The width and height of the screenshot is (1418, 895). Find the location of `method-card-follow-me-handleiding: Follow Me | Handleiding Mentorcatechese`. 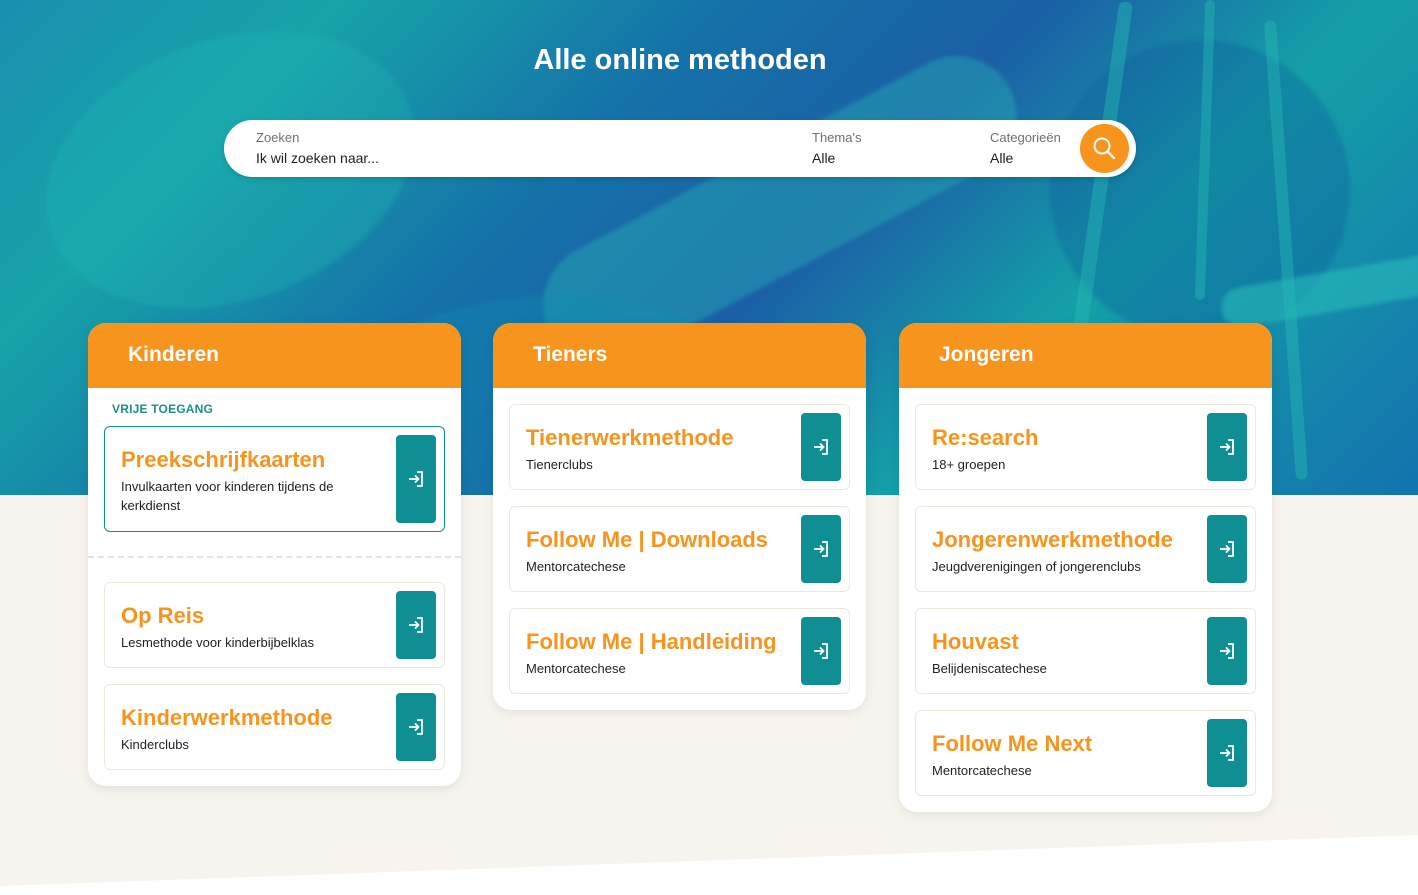

method-card-follow-me-handleiding: Follow Me | Handleiding Mentorcatechese is located at coordinates (679, 651).